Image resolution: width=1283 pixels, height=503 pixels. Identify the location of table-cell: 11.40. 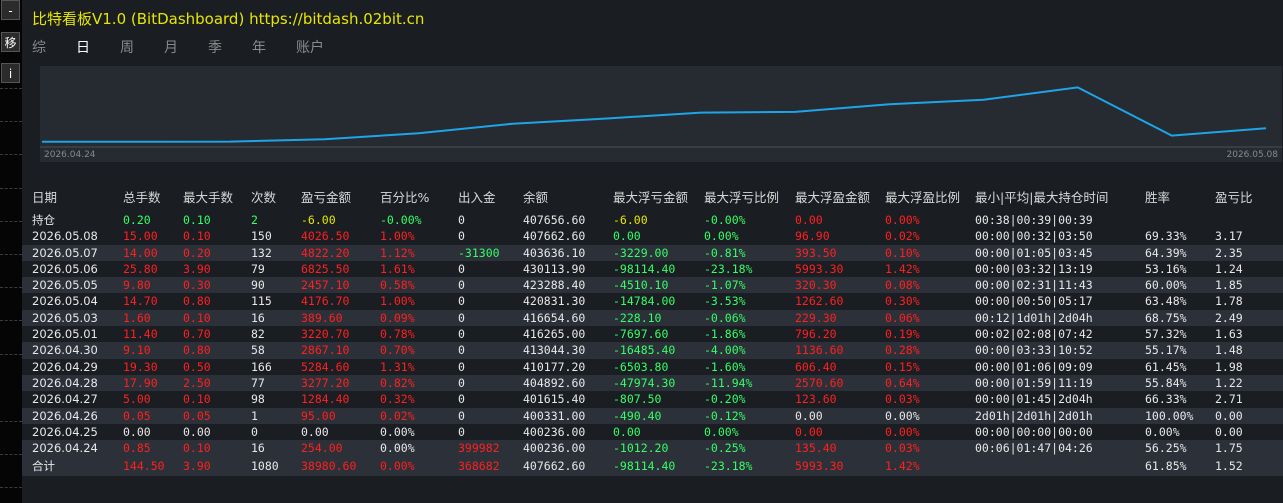
(140, 334).